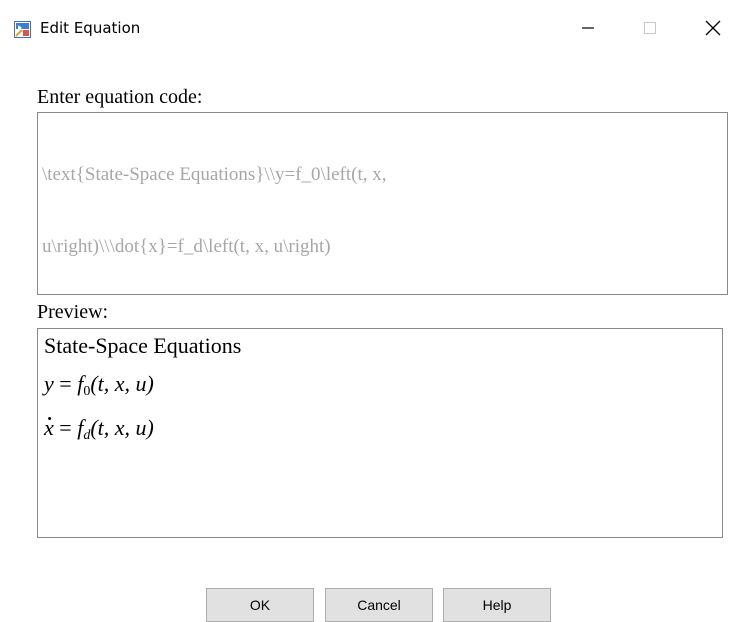 This screenshot has width=737, height=622. I want to click on preview-equation-state: x = fd(t, x, u), so click(99, 429).